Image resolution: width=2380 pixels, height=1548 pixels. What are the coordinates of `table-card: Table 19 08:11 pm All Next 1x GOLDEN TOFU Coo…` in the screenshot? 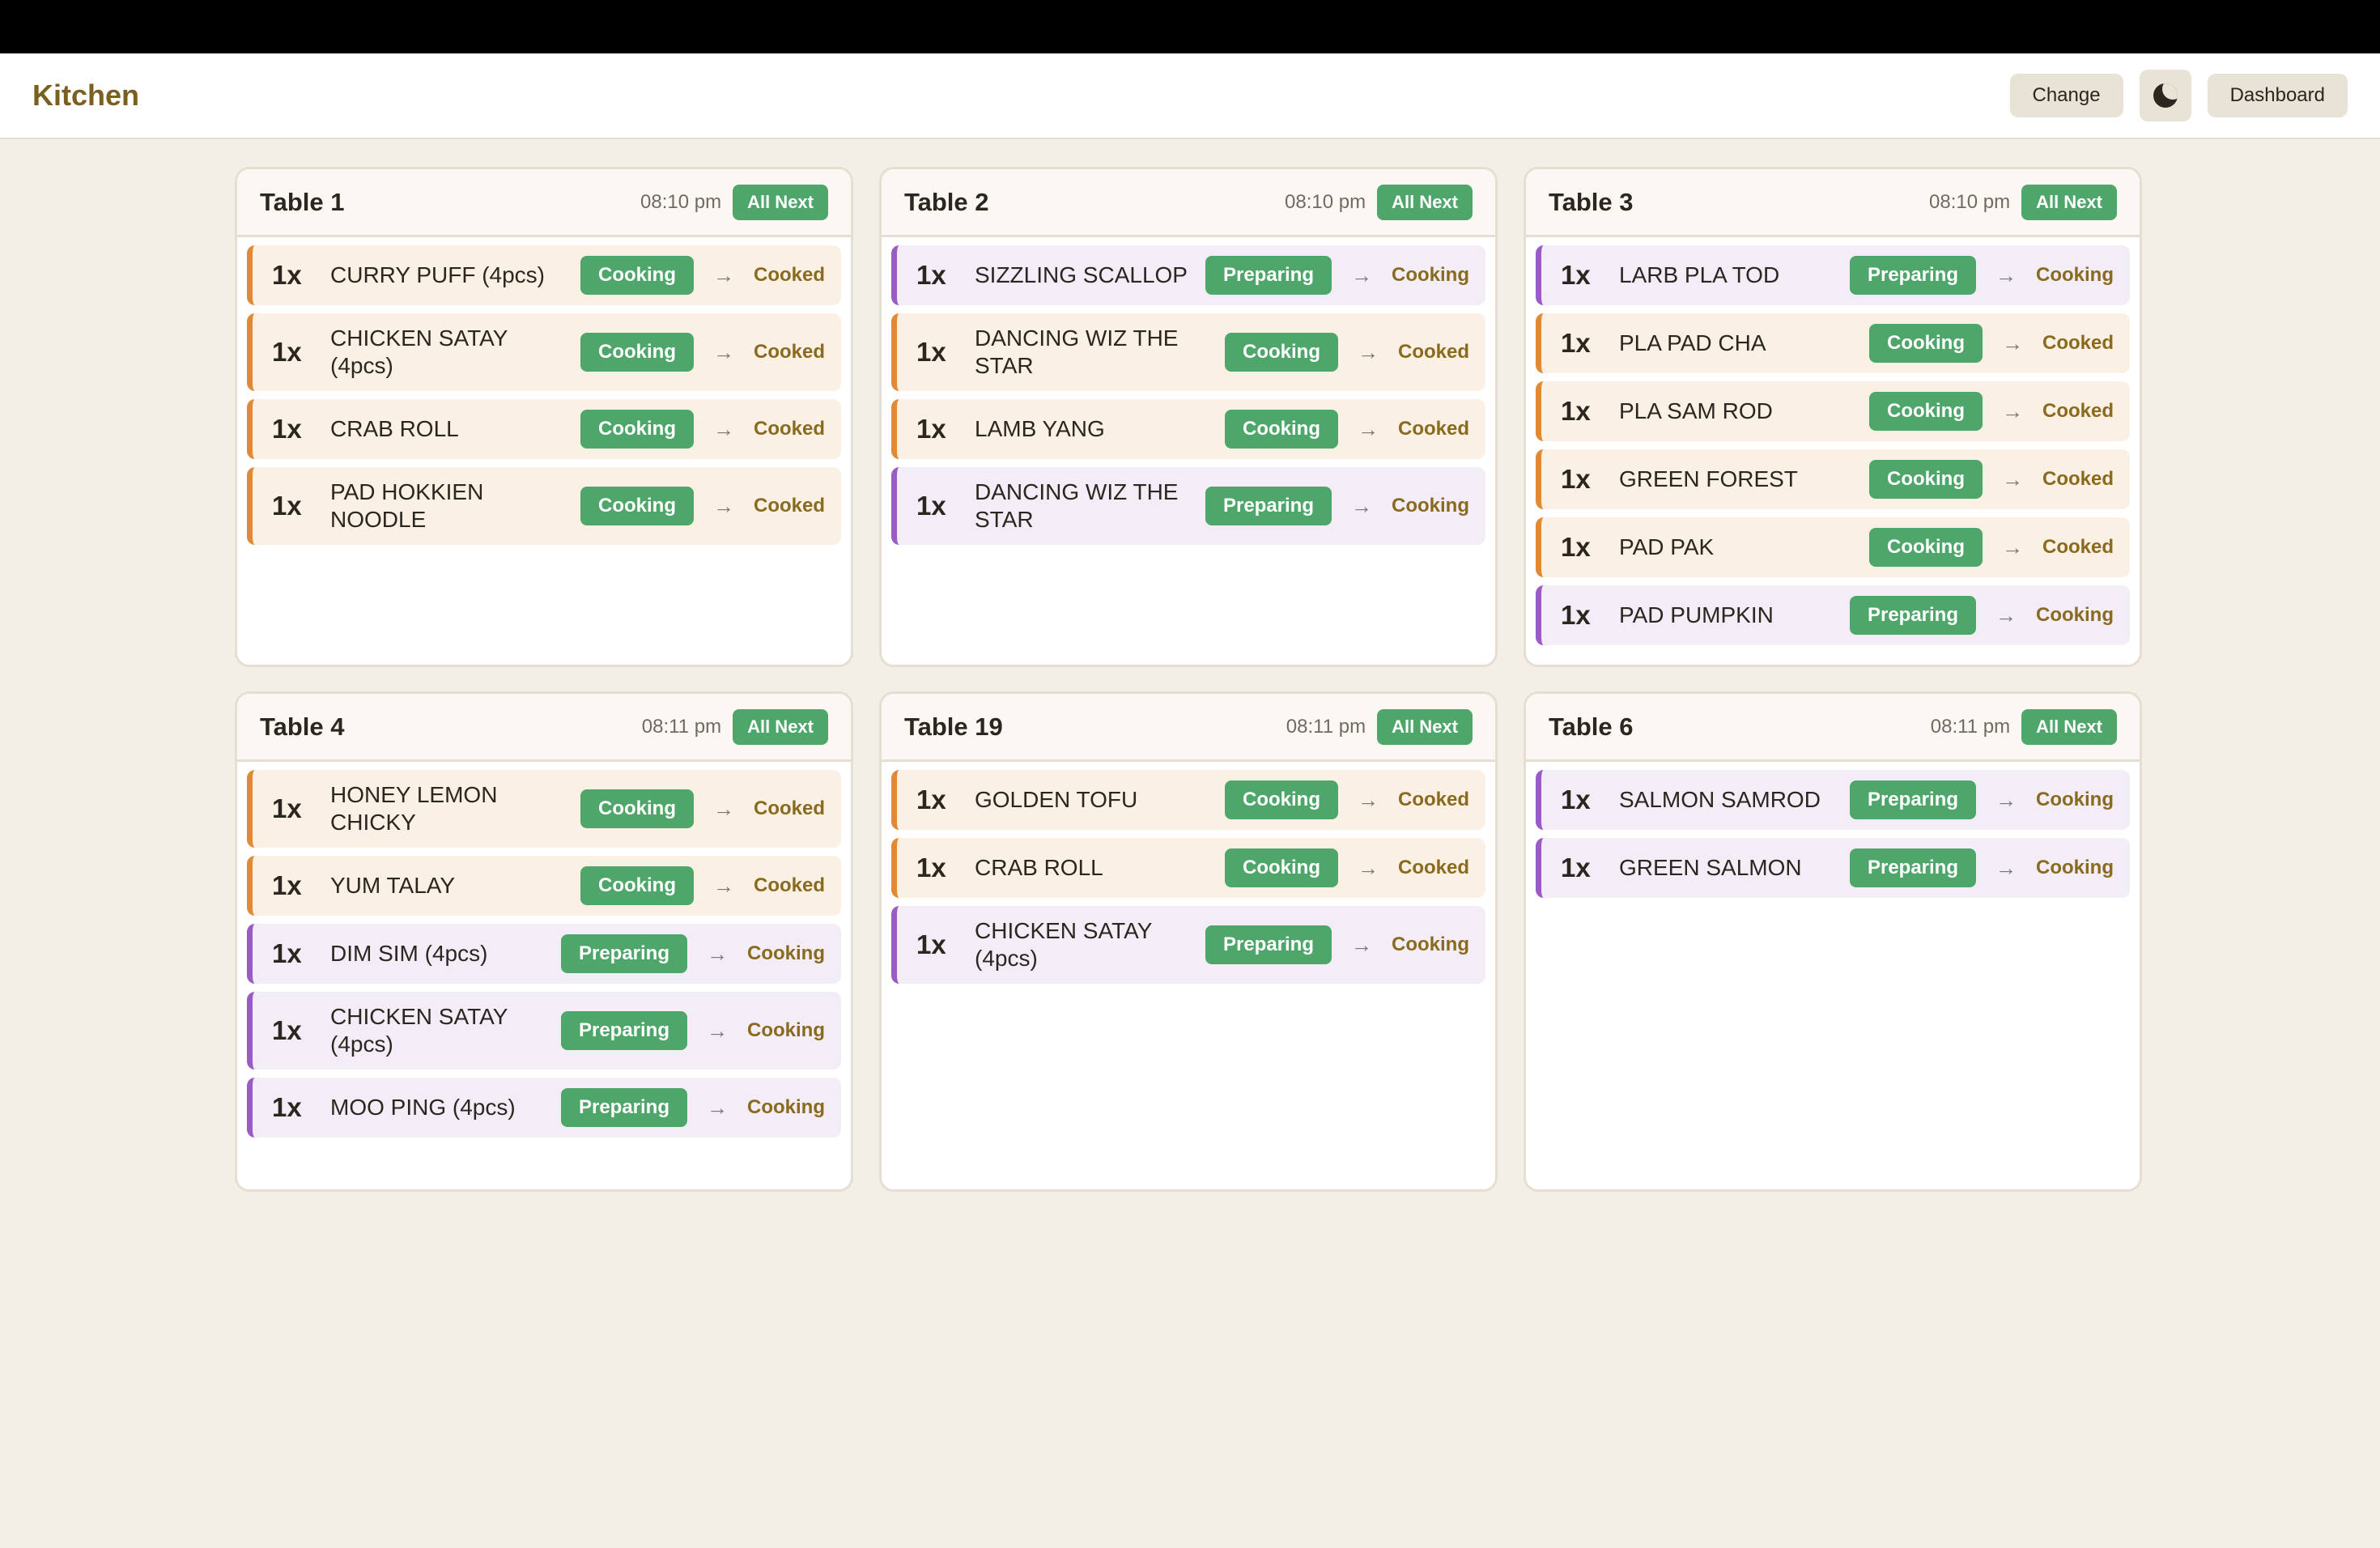 It's located at (1188, 941).